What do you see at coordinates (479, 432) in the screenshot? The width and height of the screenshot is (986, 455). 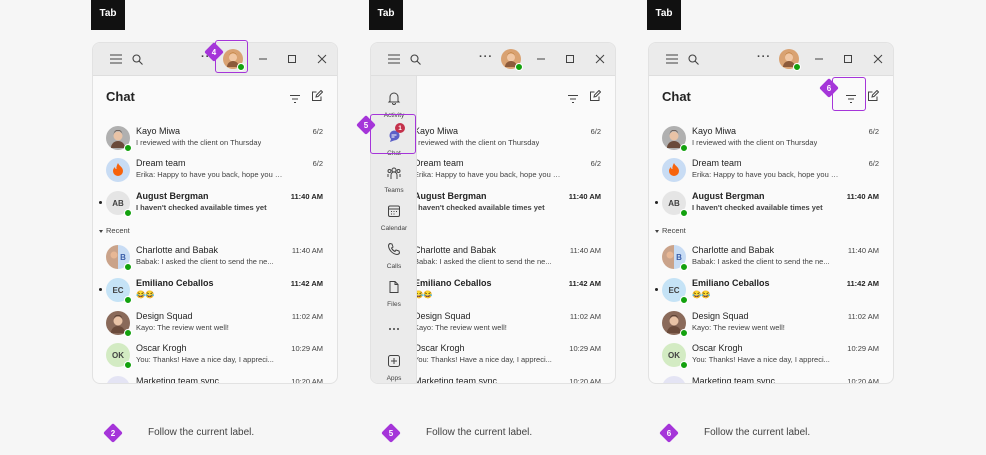 I see `caption-2: Follow the current label.` at bounding box center [479, 432].